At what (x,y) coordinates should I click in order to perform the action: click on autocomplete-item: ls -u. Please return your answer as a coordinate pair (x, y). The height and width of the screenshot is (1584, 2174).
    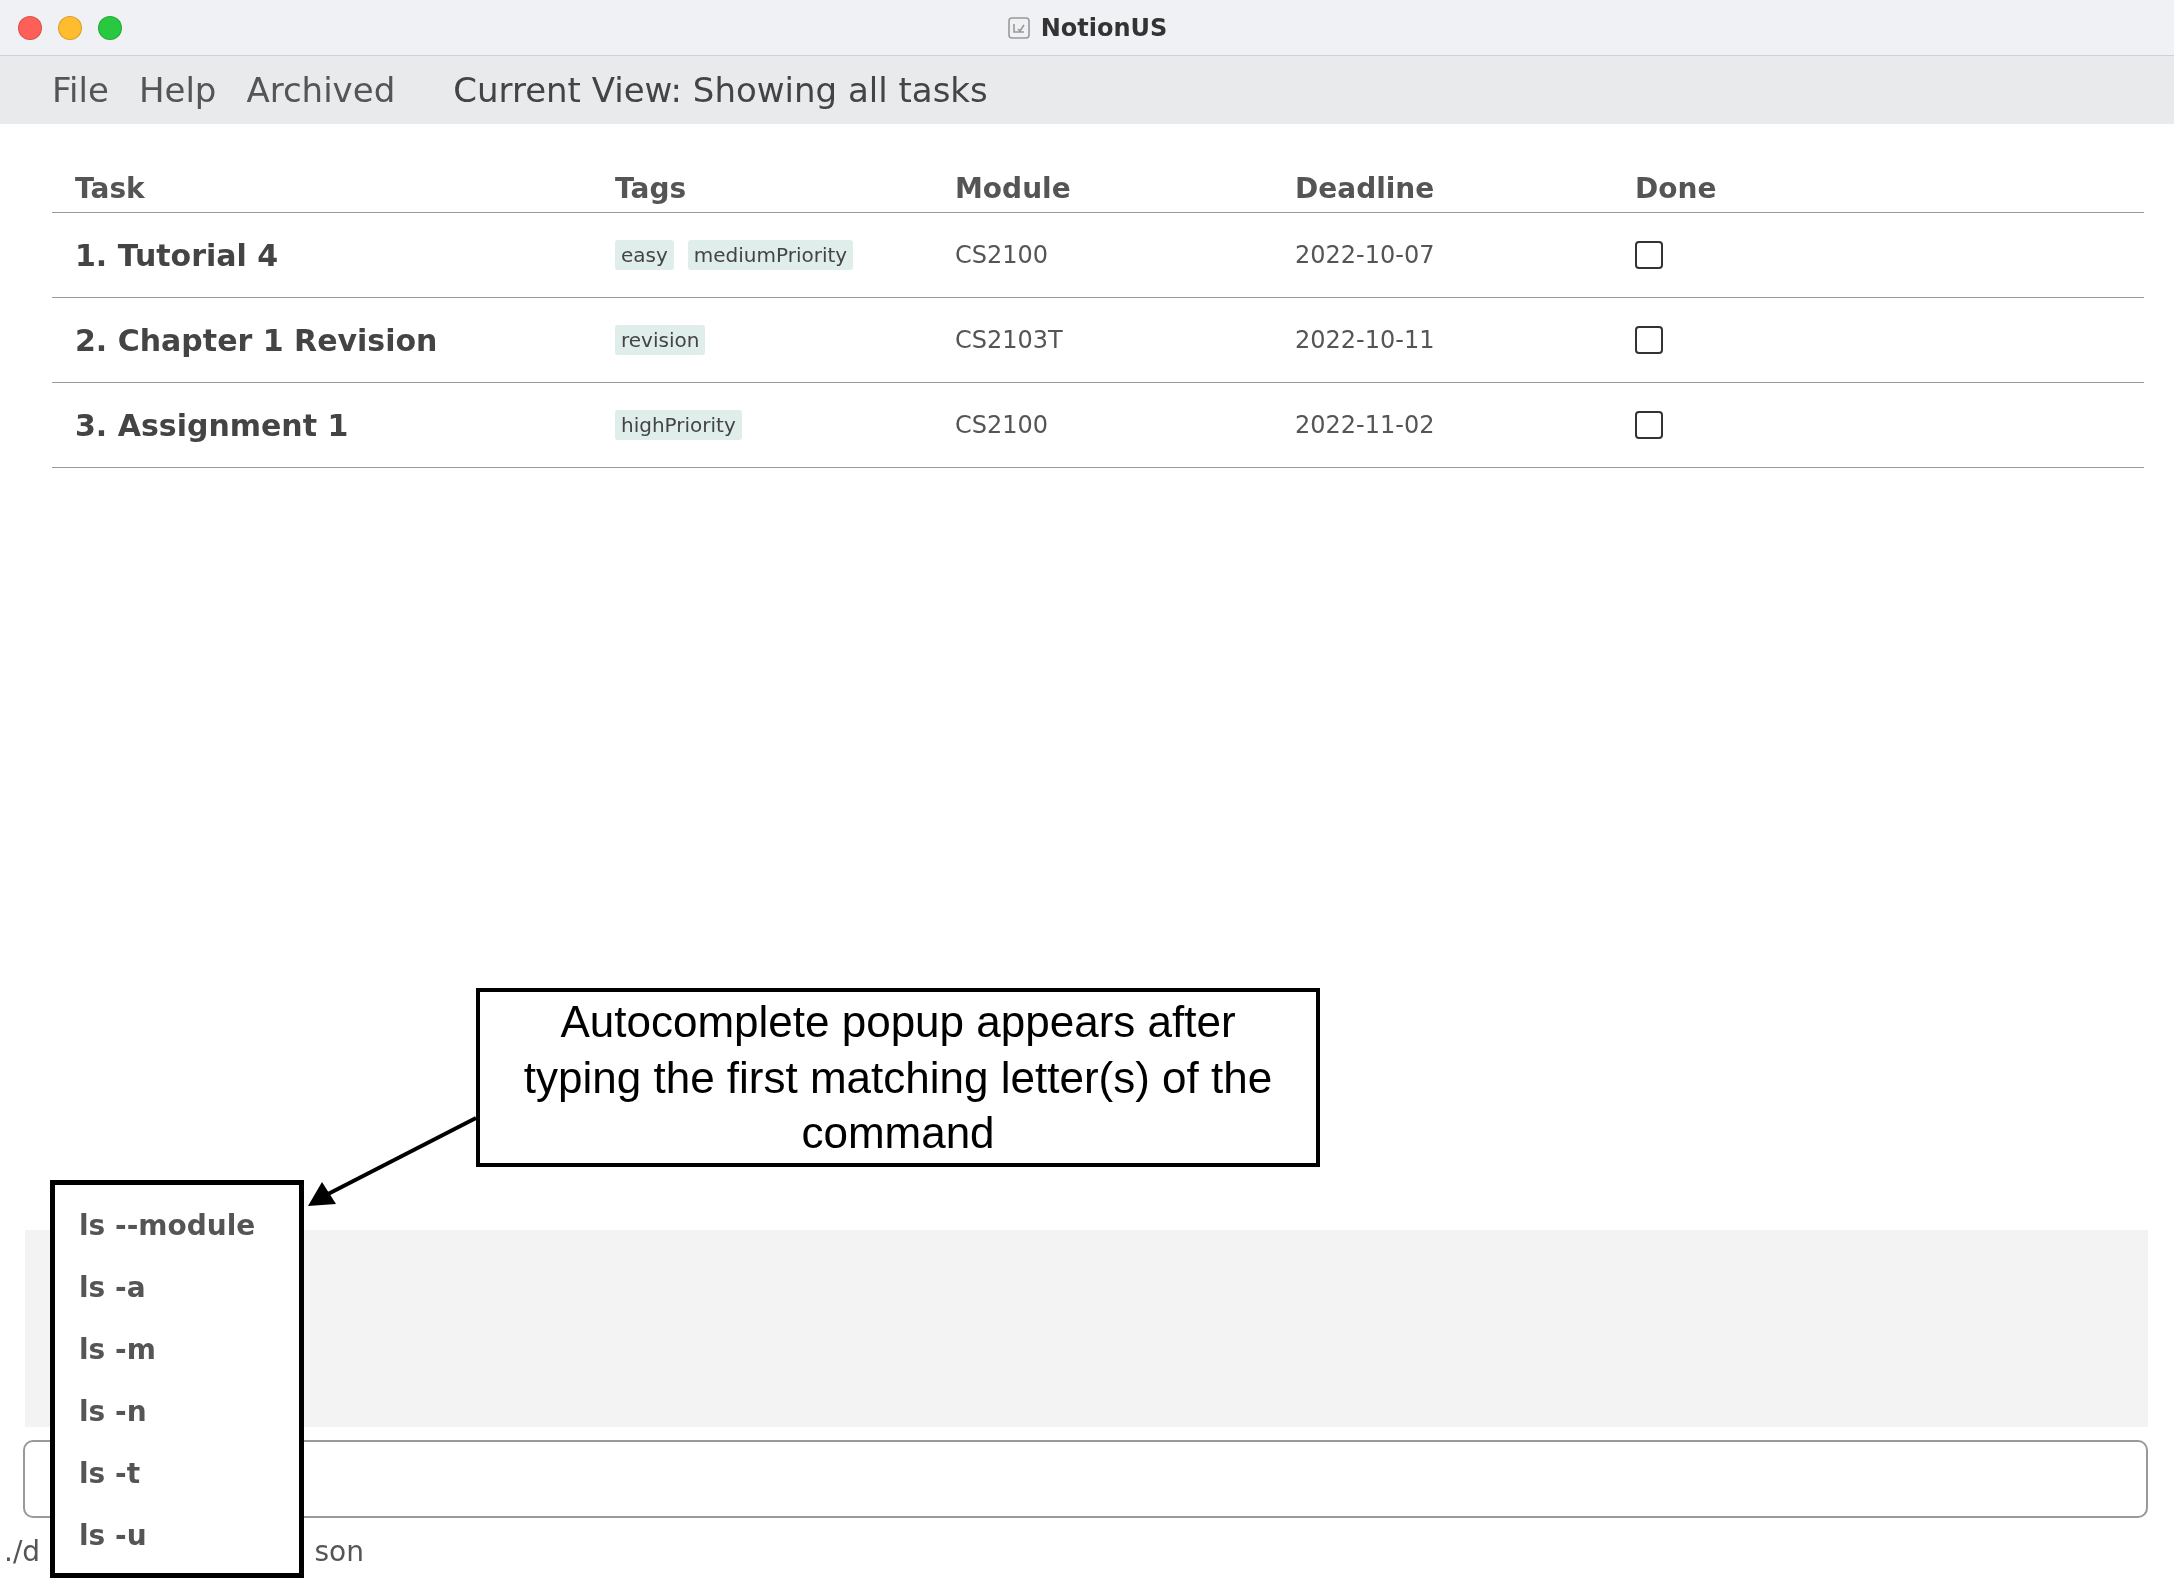
    Looking at the image, I should click on (189, 1537).